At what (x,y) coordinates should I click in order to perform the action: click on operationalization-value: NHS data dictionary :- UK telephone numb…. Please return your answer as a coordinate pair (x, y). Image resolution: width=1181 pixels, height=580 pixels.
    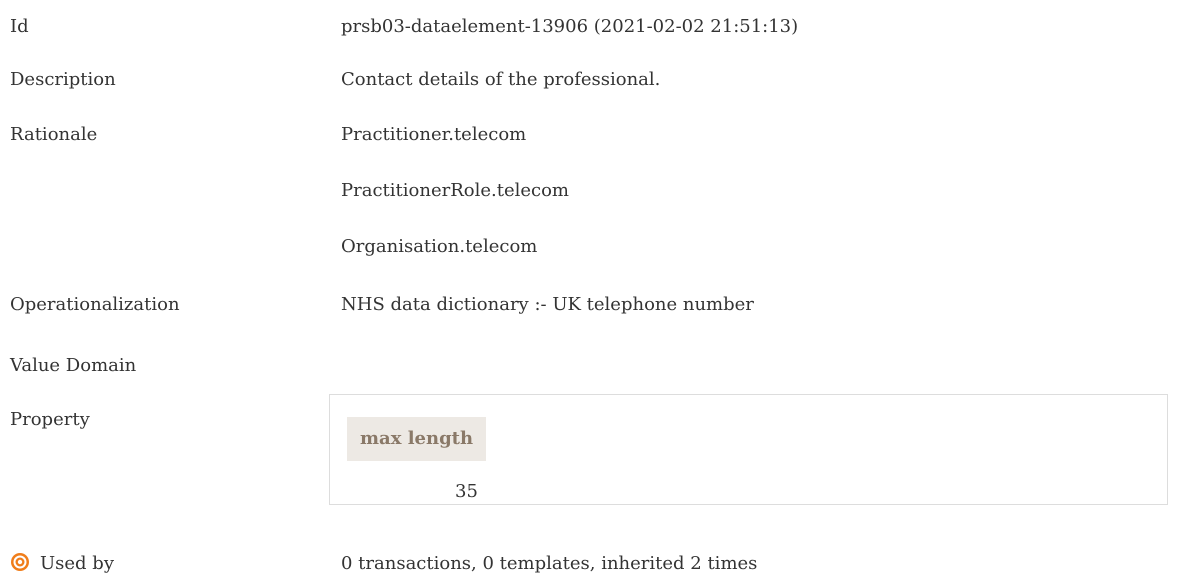
    Looking at the image, I should click on (547, 304).